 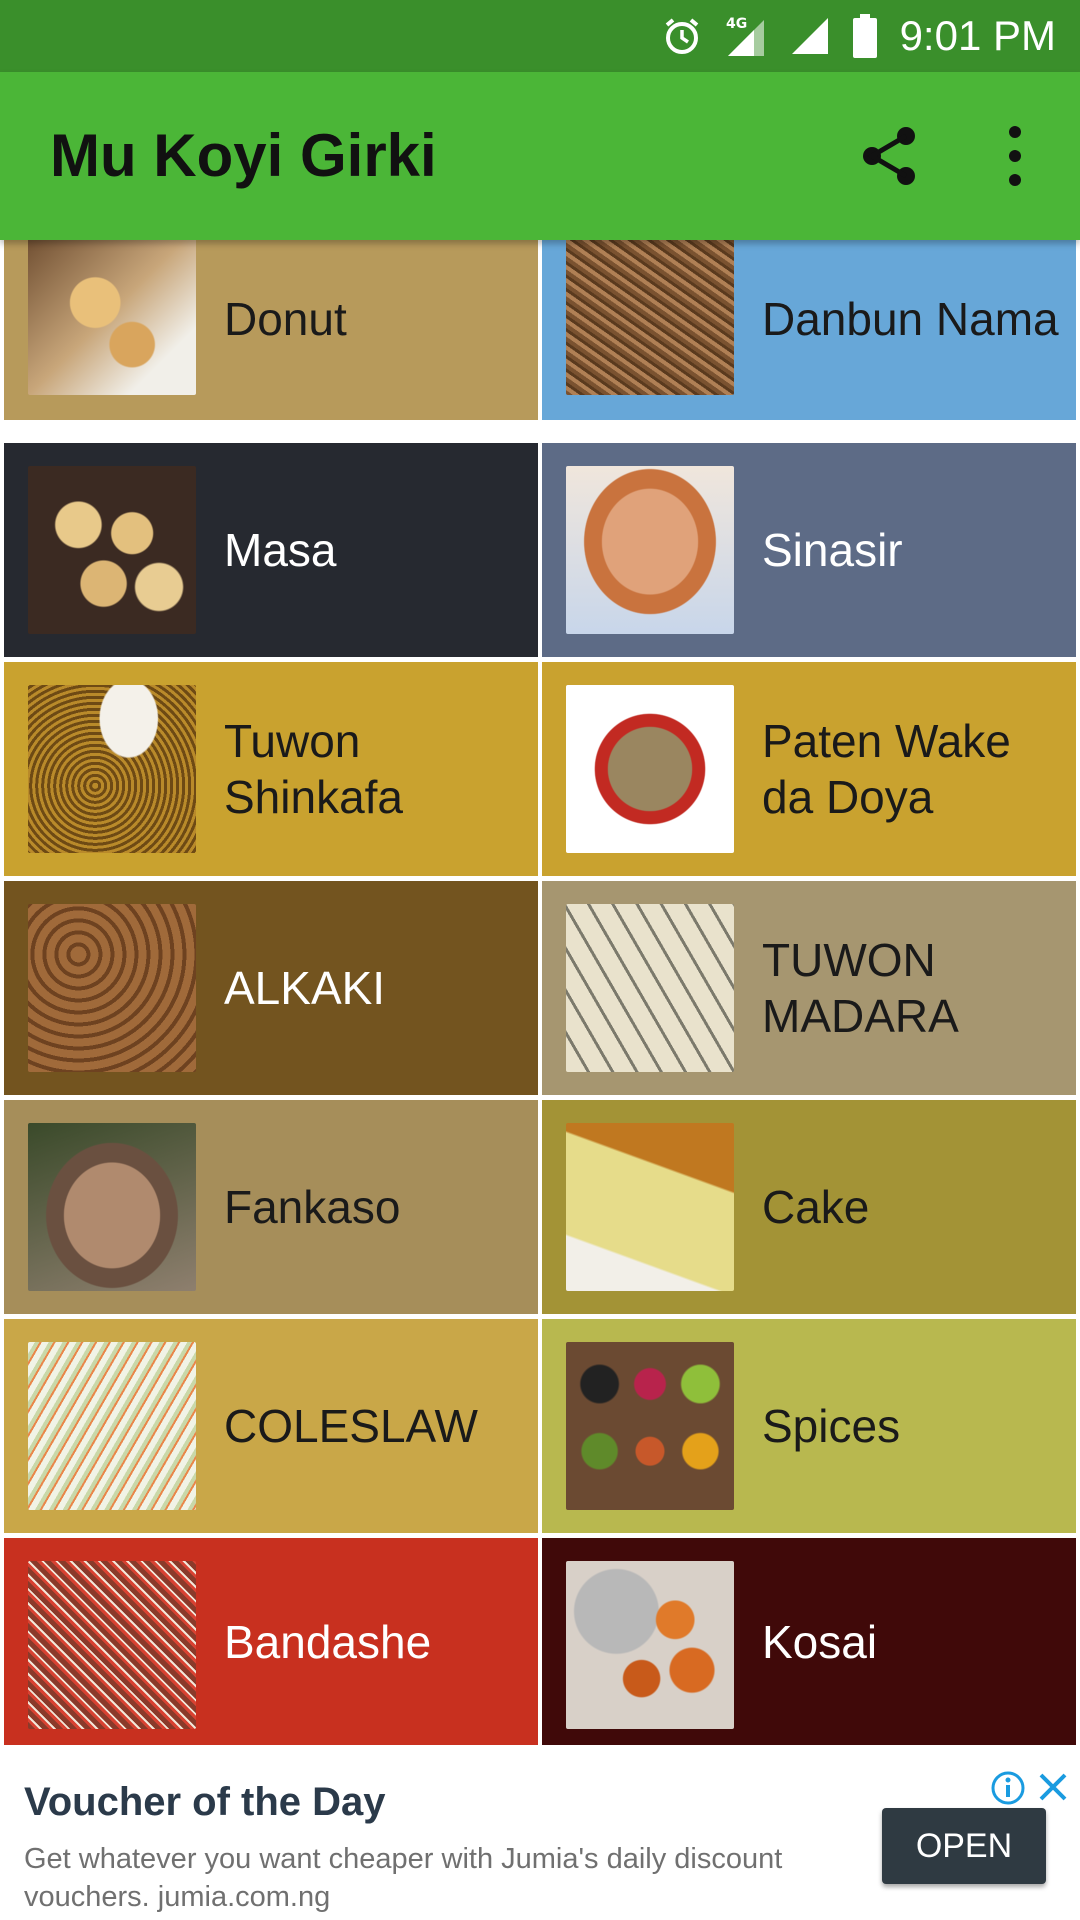 I want to click on tuwon-shinkafa-photo, so click(x=112, y=769).